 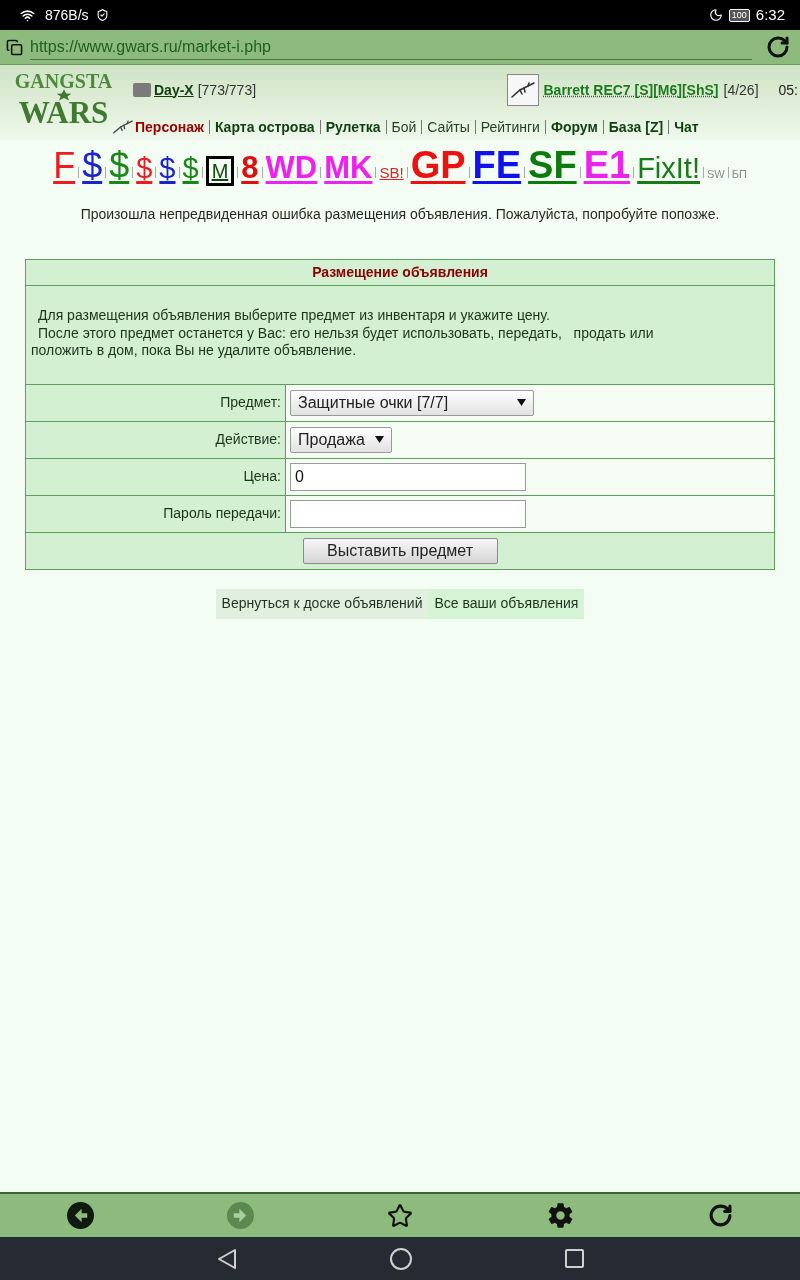 What do you see at coordinates (227, 90) in the screenshot?
I see `player-health: [773/773]` at bounding box center [227, 90].